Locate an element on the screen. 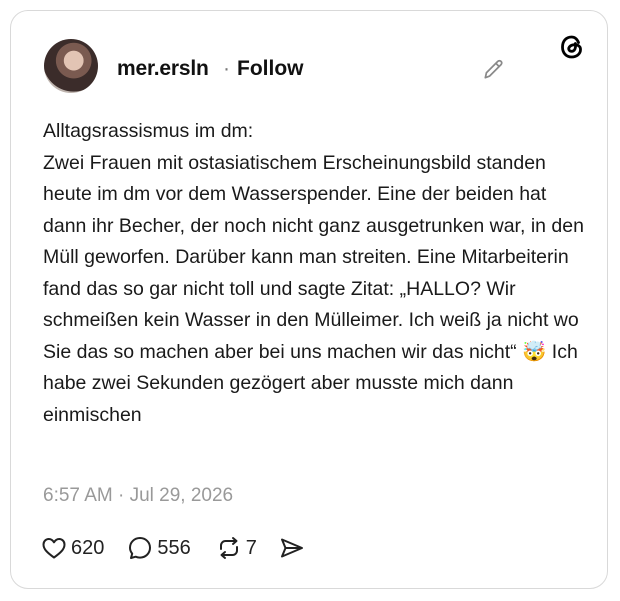 This screenshot has height=601, width=620. comment-bubble-icon is located at coordinates (140, 548).